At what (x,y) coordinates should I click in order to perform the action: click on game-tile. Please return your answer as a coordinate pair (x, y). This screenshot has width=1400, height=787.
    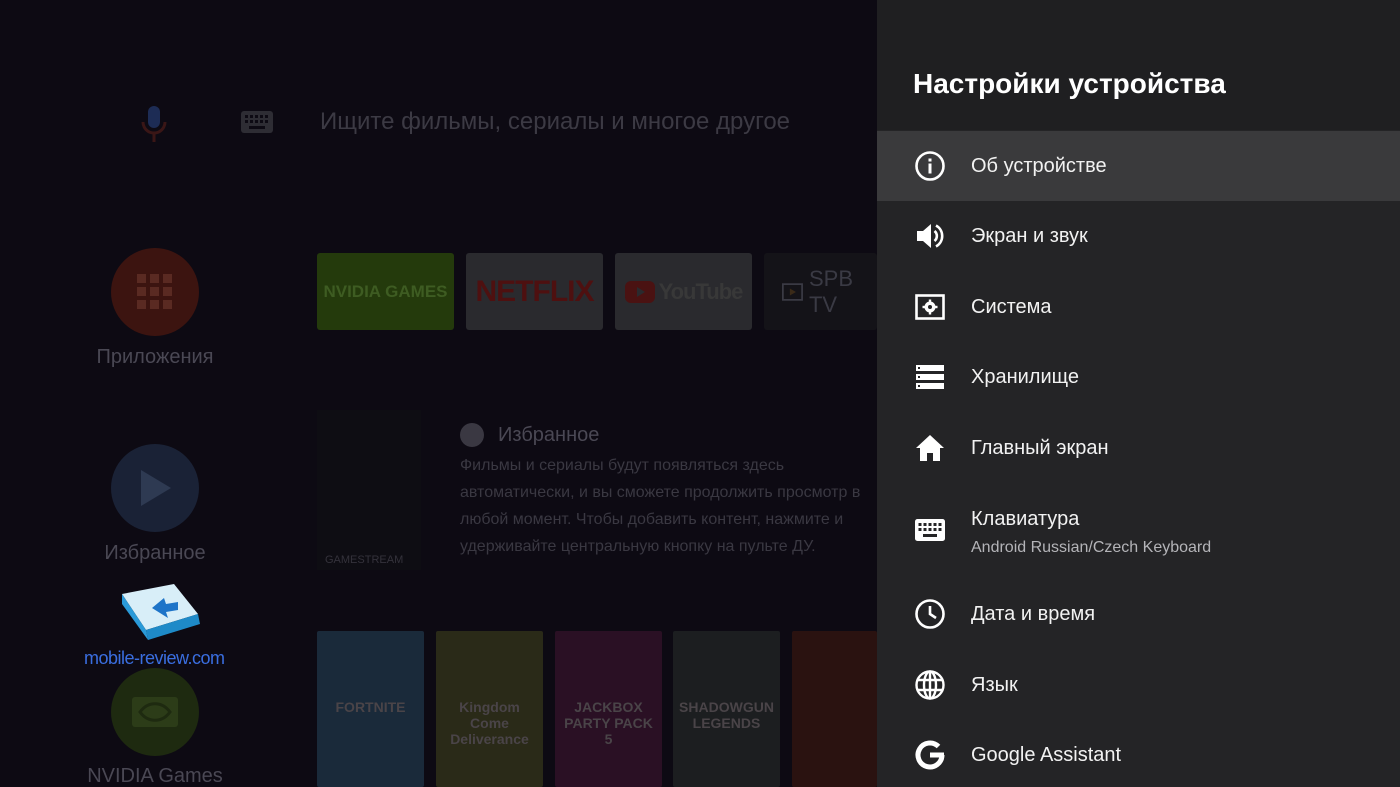
    Looking at the image, I should click on (834, 709).